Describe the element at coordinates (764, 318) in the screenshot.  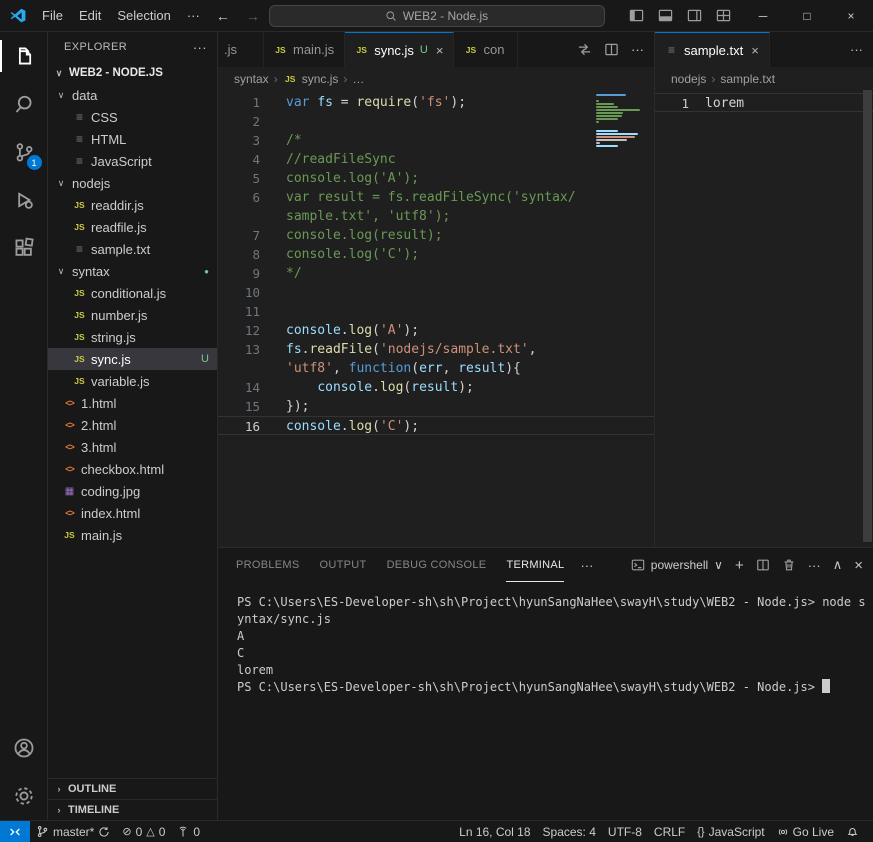
I see `code-editor-sample-txt: 1 lorem` at that location.